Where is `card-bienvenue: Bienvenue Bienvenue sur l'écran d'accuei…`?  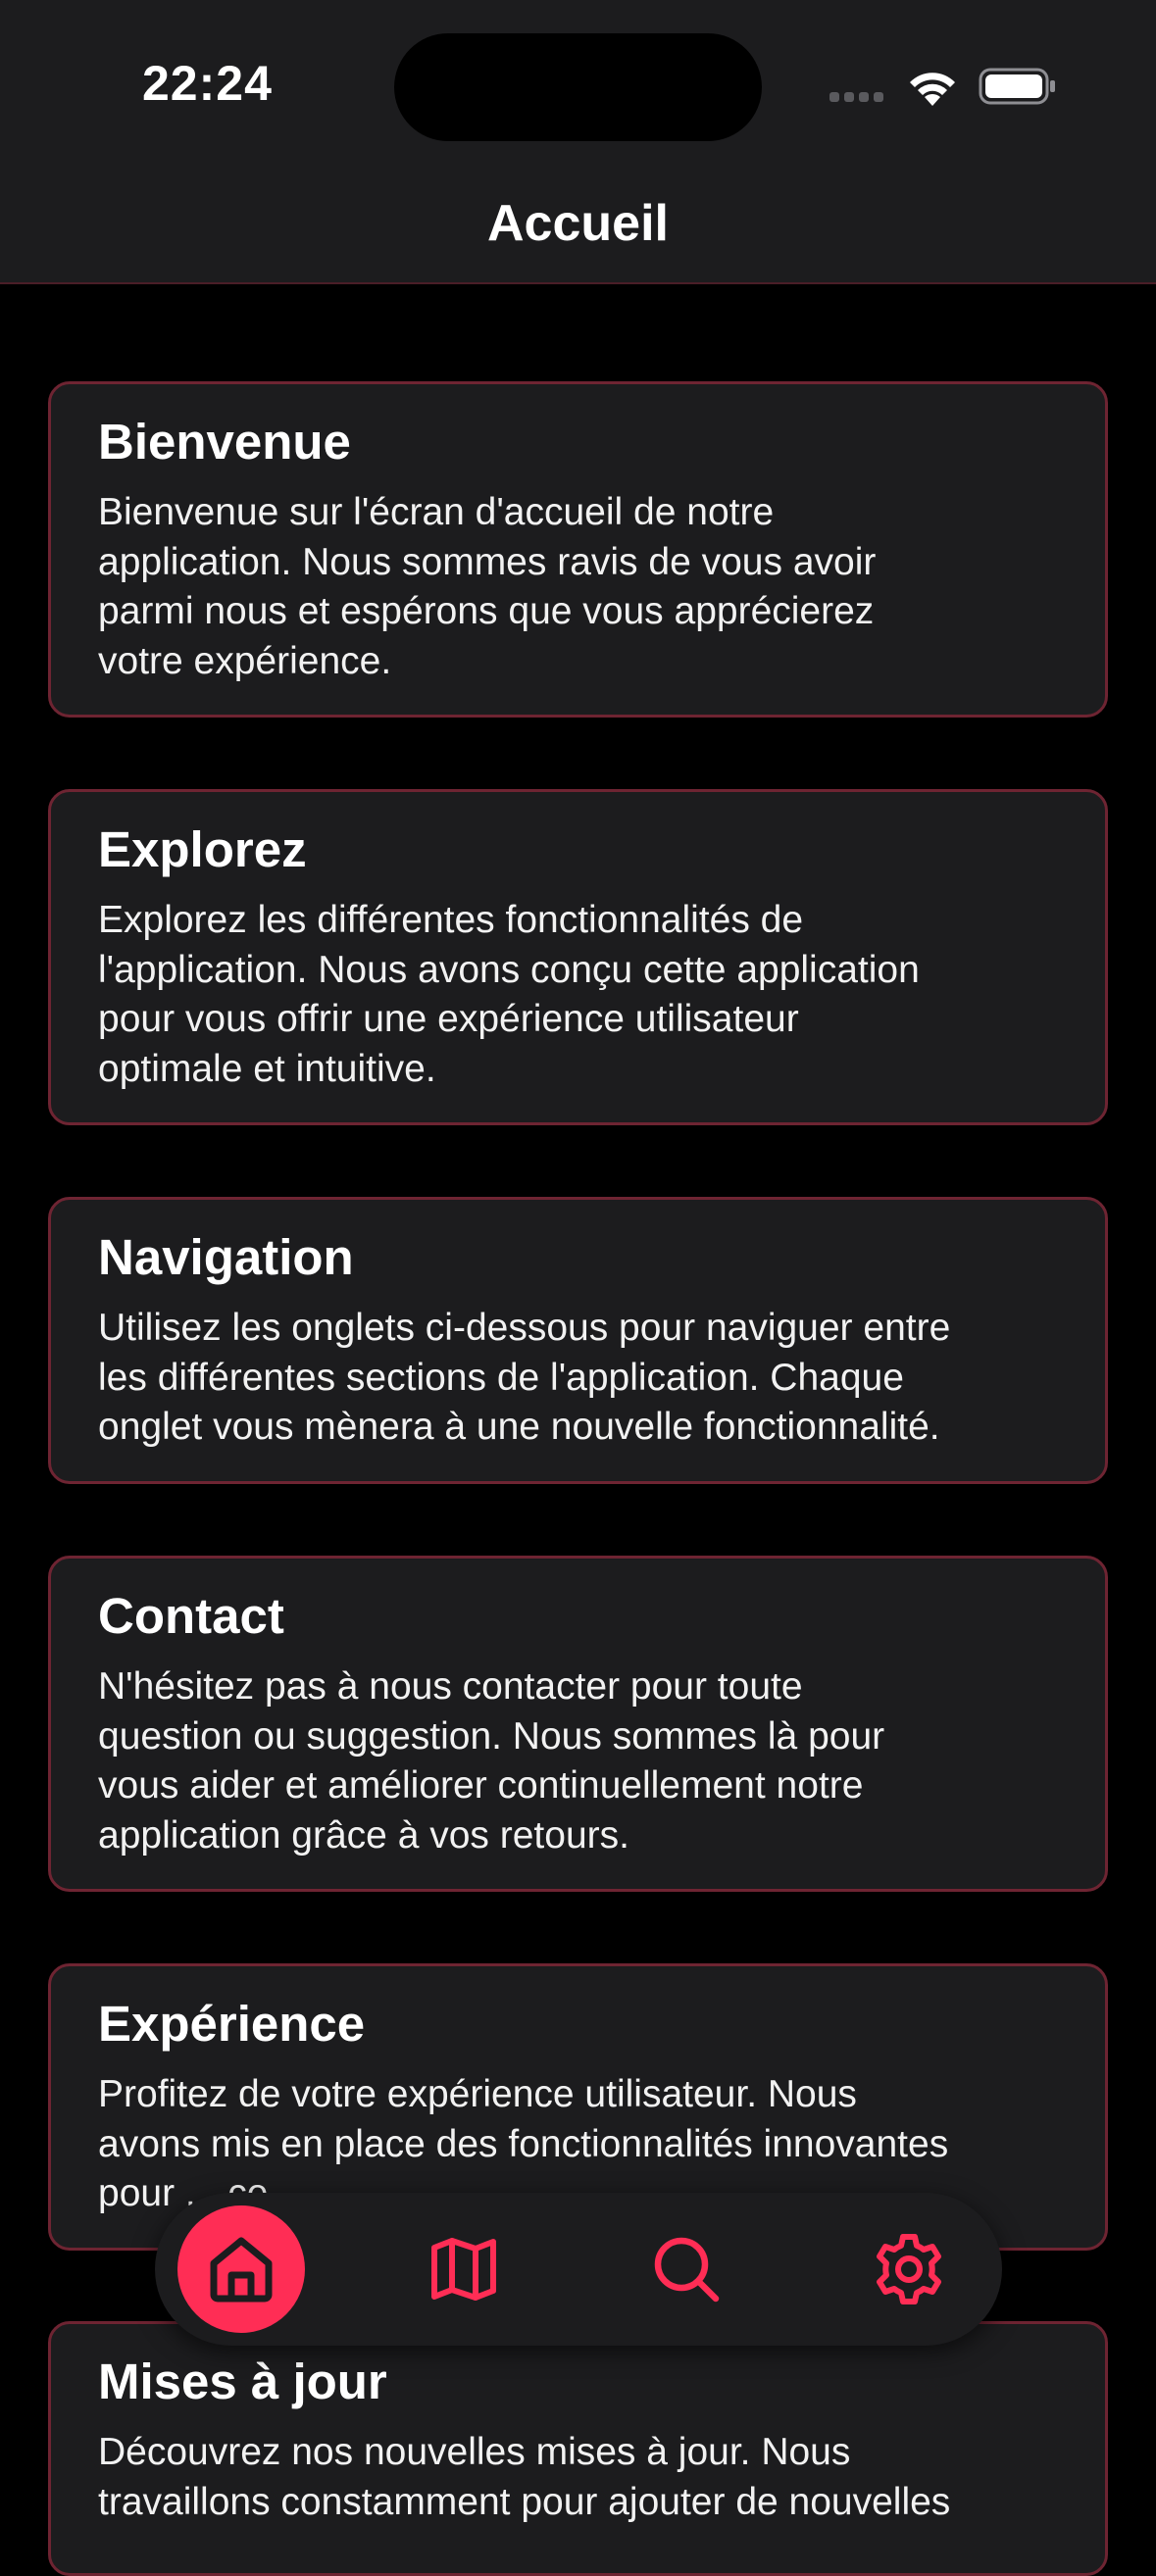
card-bienvenue: Bienvenue Bienvenue sur l'écran d'accuei… is located at coordinates (578, 549).